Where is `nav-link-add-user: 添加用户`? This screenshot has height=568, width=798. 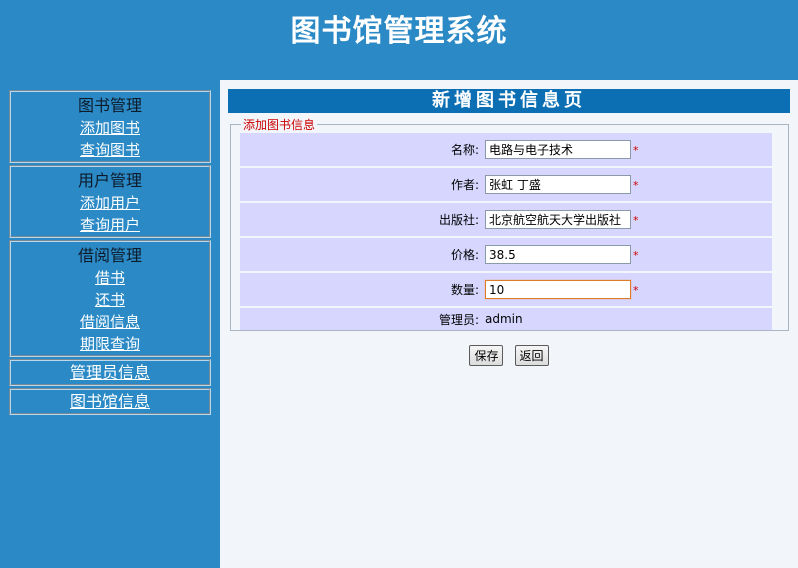 nav-link-add-user: 添加用户 is located at coordinates (110, 203).